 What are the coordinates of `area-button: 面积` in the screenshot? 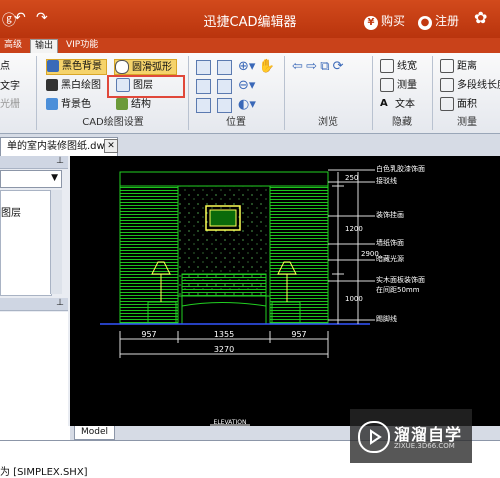 It's located at (458, 105).